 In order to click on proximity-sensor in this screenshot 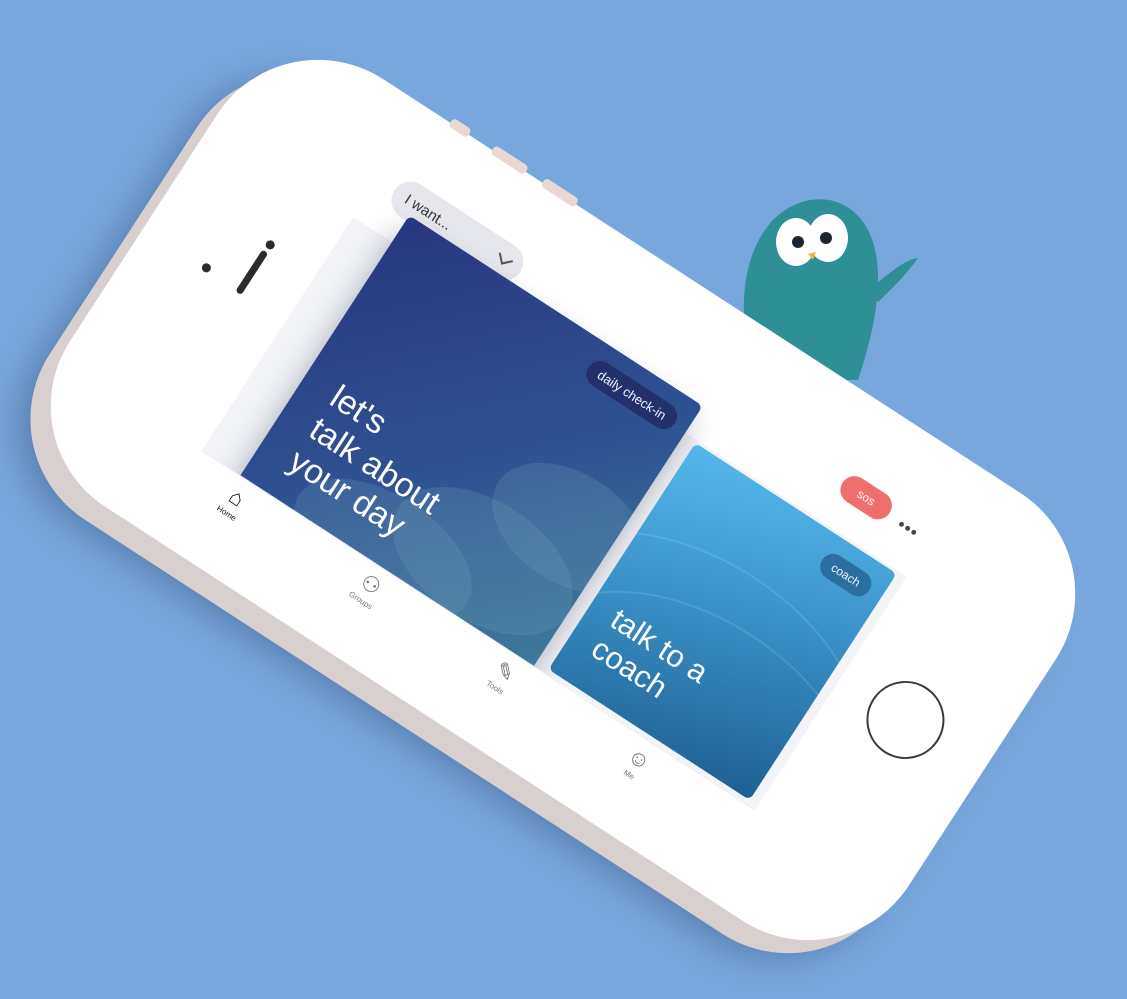, I will do `click(206, 268)`.